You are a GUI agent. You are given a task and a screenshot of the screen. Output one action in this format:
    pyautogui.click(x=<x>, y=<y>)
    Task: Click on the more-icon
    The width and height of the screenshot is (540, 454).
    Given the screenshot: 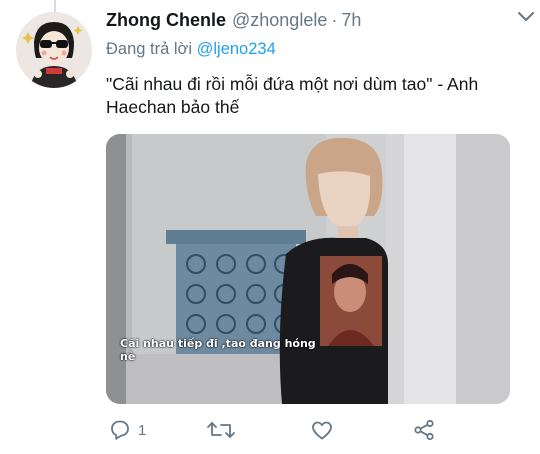 What is the action you would take?
    pyautogui.click(x=526, y=16)
    